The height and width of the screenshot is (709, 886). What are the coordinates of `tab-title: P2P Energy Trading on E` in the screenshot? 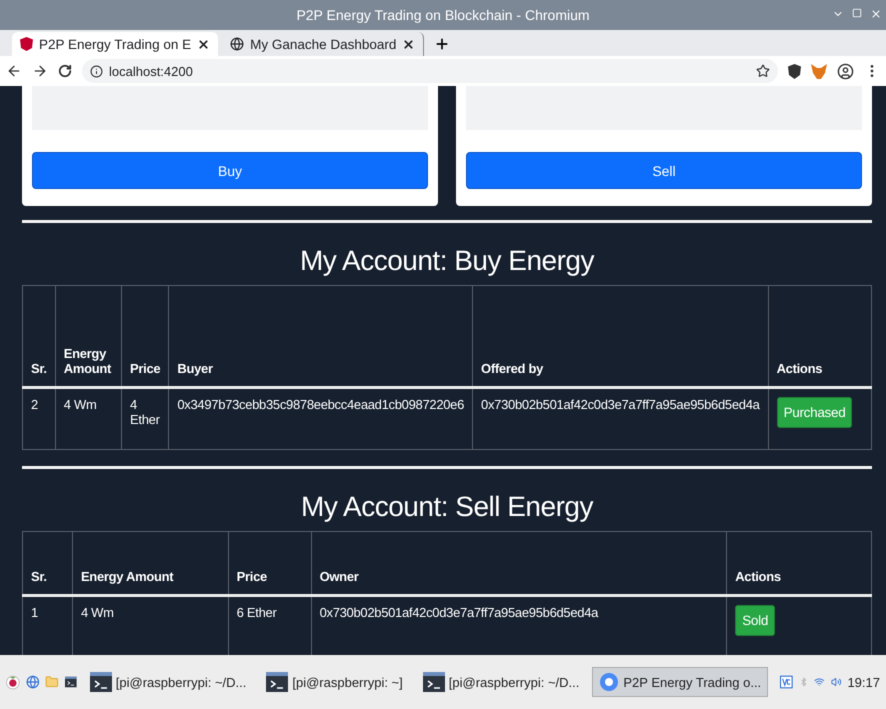 It's located at (115, 44).